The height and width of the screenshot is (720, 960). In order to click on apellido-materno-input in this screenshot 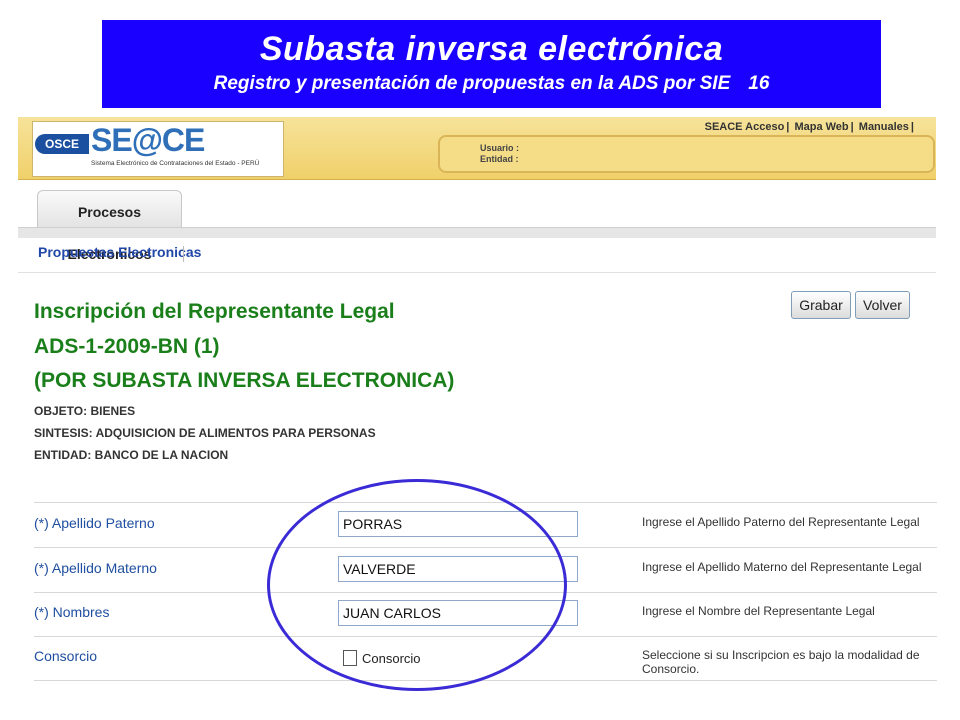, I will do `click(458, 569)`.